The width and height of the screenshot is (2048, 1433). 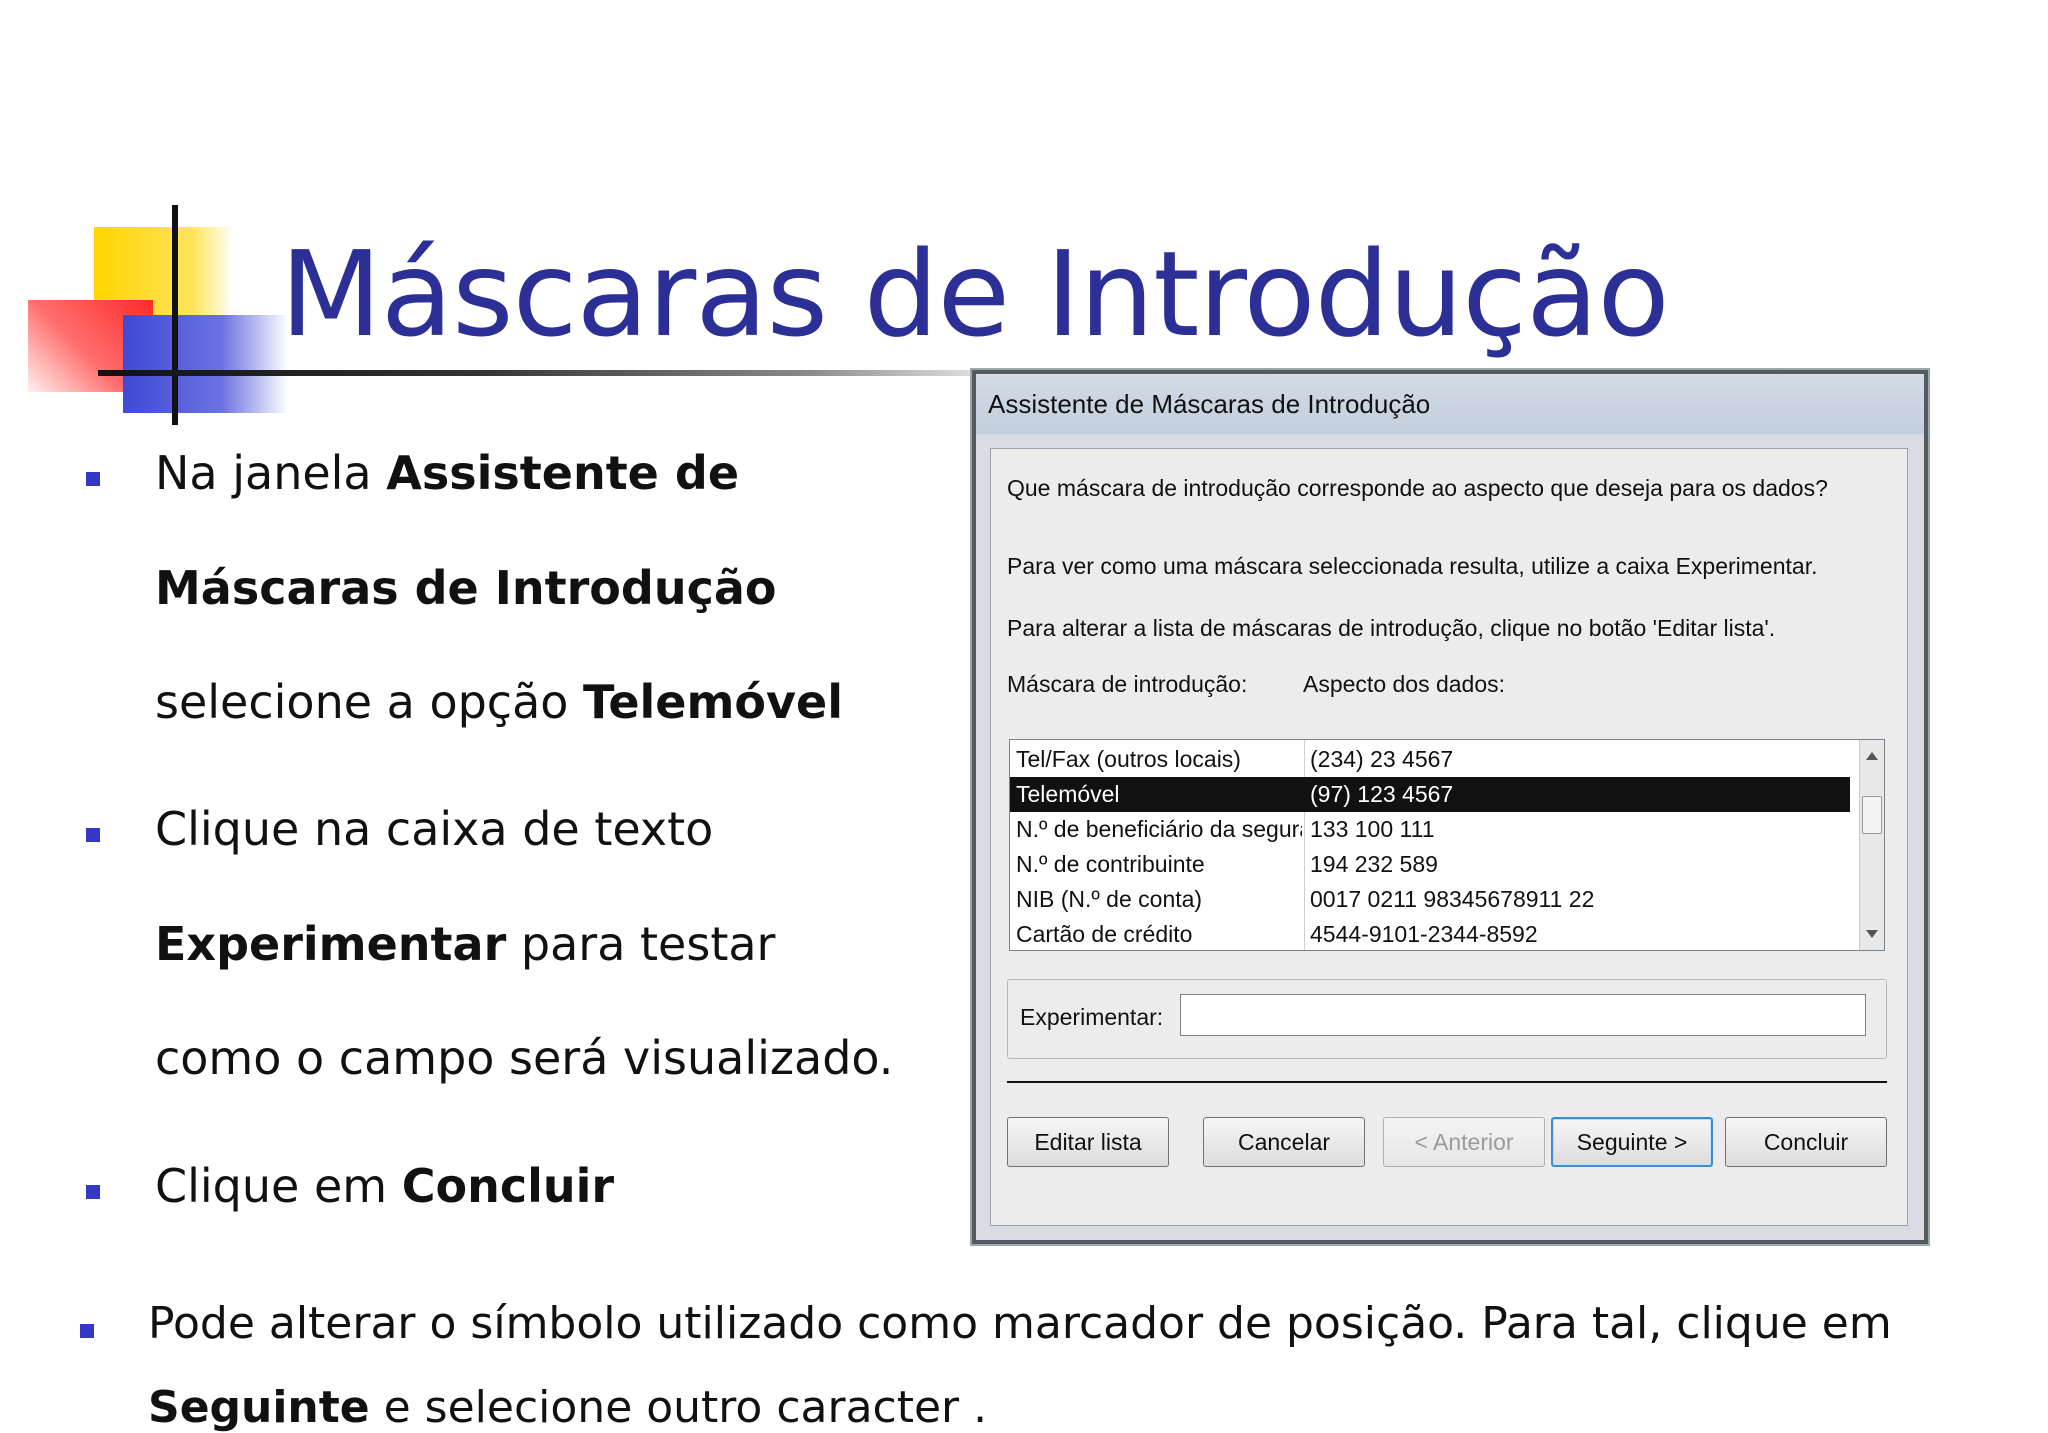 I want to click on bullet-text: e selecione outro caracter ., so click(x=678, y=1407).